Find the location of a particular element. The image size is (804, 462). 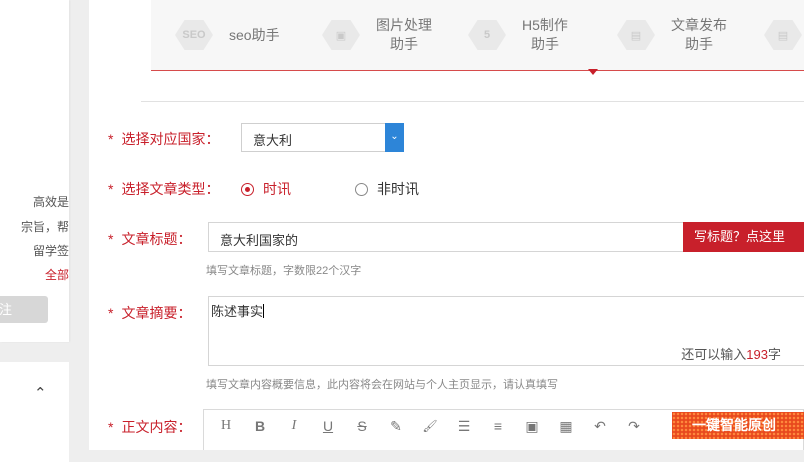

title-input: 意大利国家的 is located at coordinates (446, 237).